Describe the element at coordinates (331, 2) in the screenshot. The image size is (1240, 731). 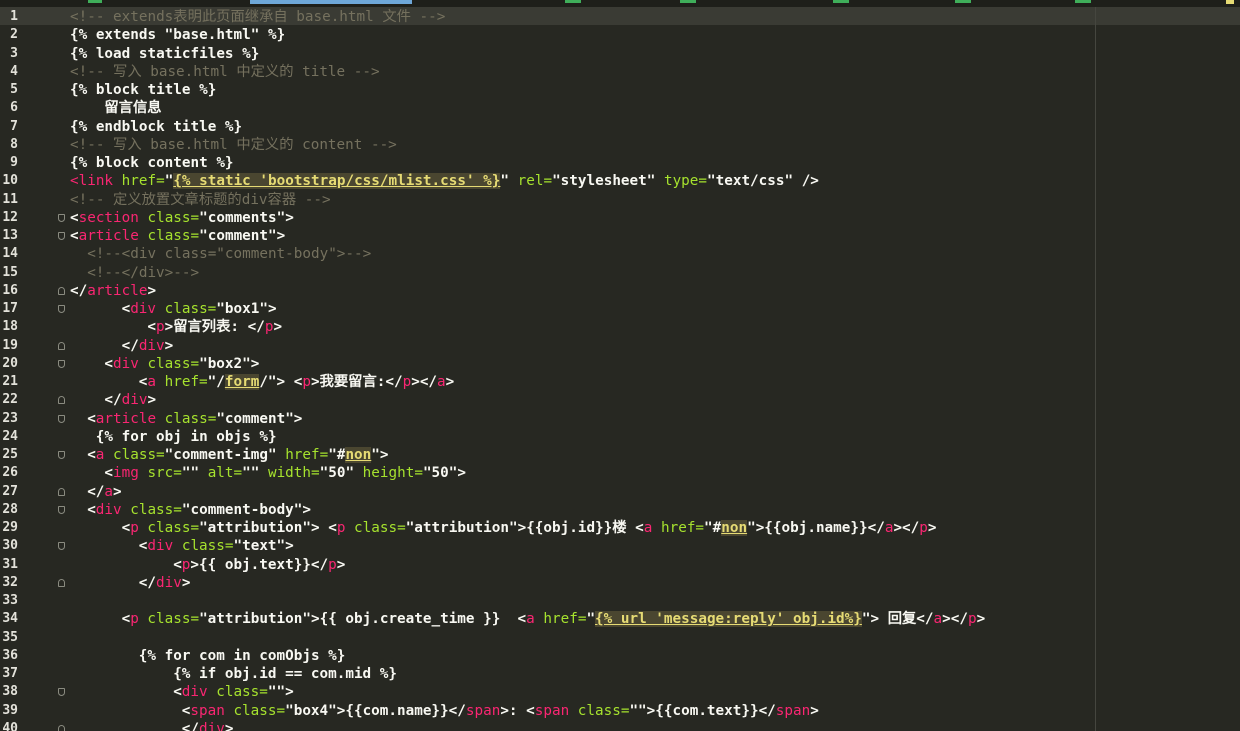
I see `tab-active` at that location.